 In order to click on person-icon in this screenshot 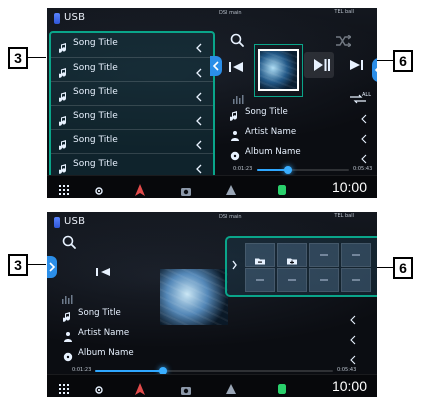, I will do `click(235, 134)`.